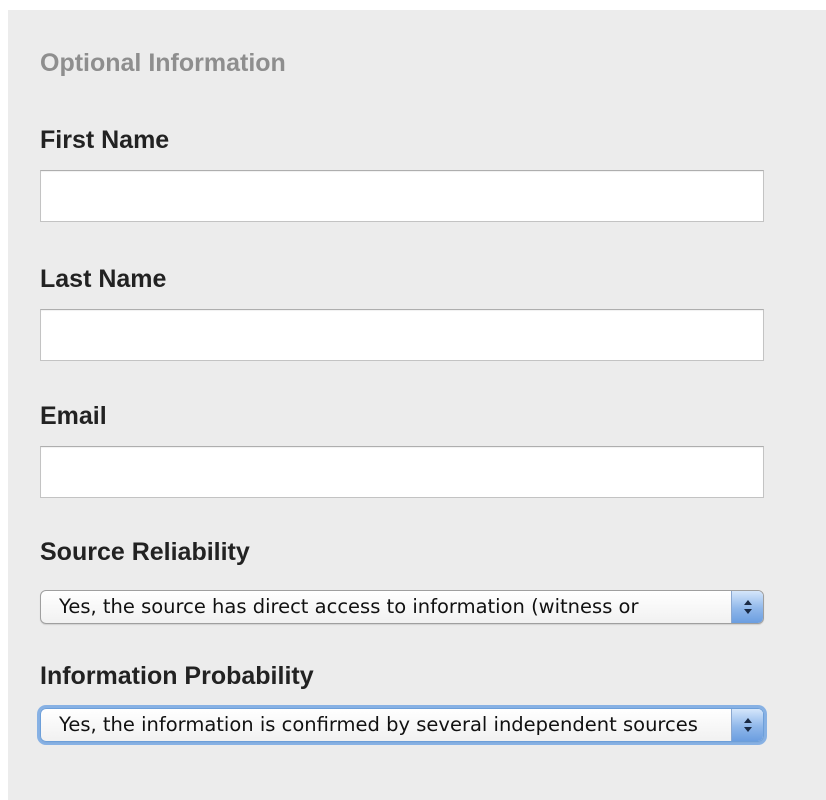  Describe the element at coordinates (177, 676) in the screenshot. I see `information-probability-label: Information Probability` at that location.